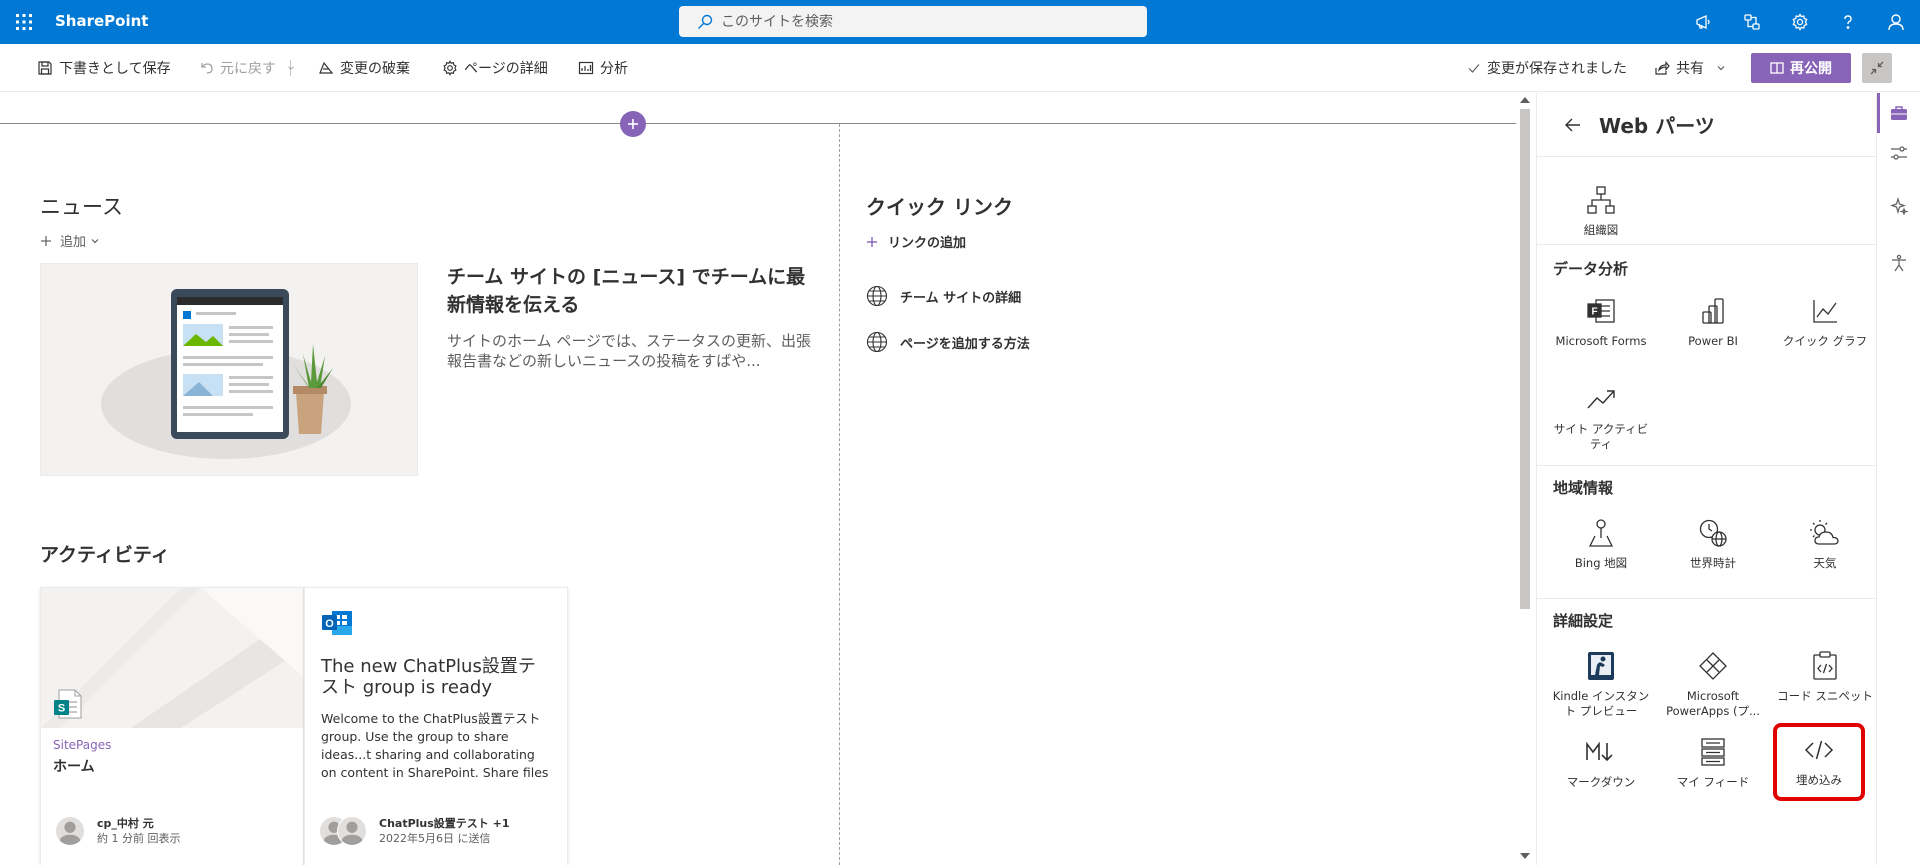 The width and height of the screenshot is (1920, 865). Describe the element at coordinates (1601, 543) in the screenshot. I see `webpart-bing-maps: Bing 地図` at that location.